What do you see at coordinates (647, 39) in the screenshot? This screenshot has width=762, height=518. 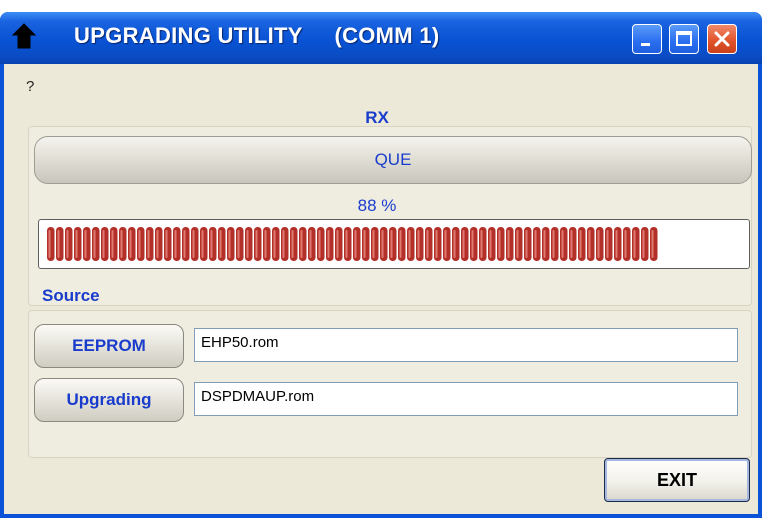 I see `minimize-button` at bounding box center [647, 39].